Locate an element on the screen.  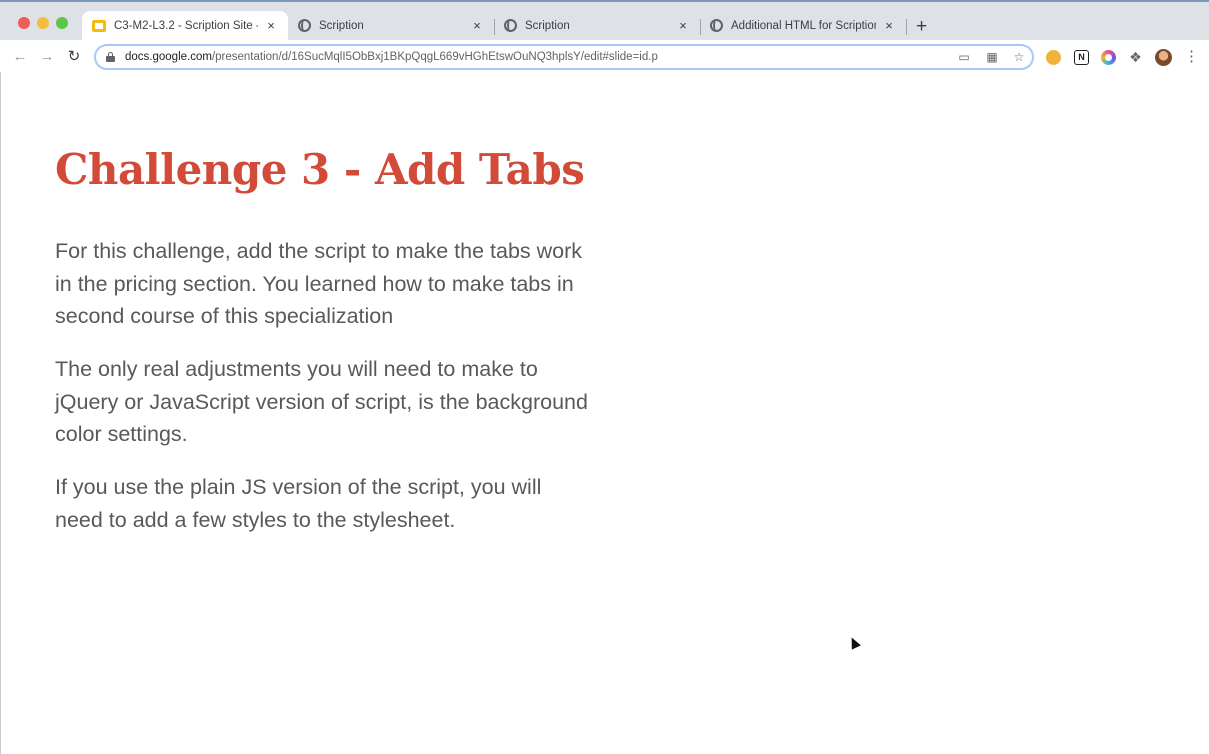
tab-additional-html: Additional HTML for Scription × is located at coordinates (803, 25).